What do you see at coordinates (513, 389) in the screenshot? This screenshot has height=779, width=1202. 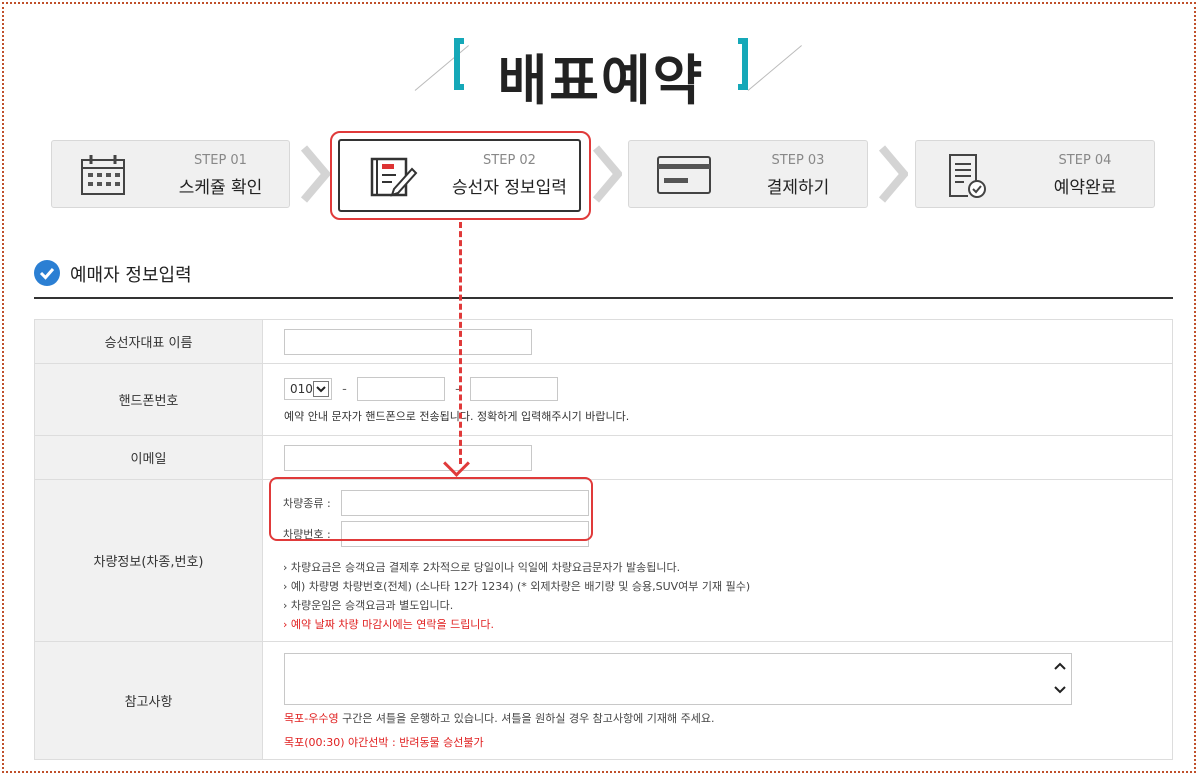 I see `phone-last-input` at bounding box center [513, 389].